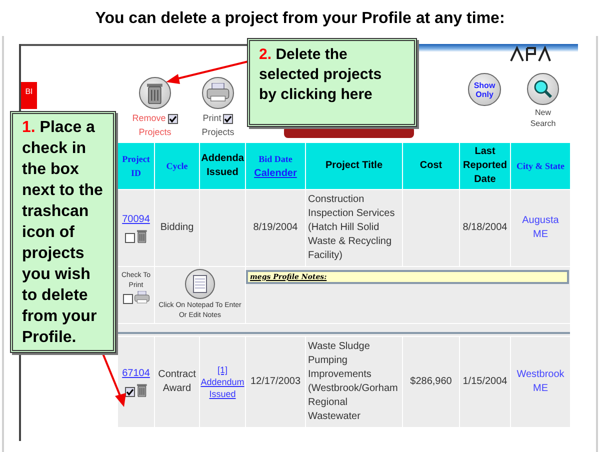 The width and height of the screenshot is (600, 452). Describe the element at coordinates (276, 159) in the screenshot. I see `column-header: Bid Date` at that location.